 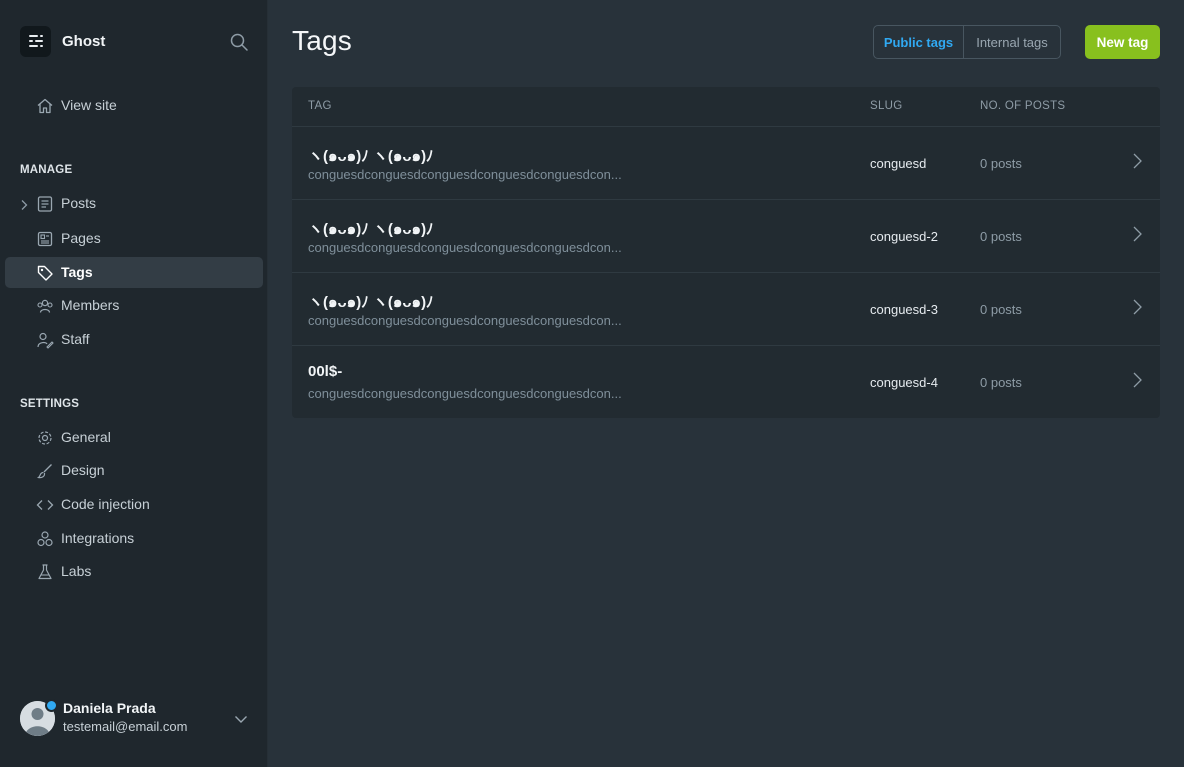 I want to click on nav-general: General, so click(x=134, y=437).